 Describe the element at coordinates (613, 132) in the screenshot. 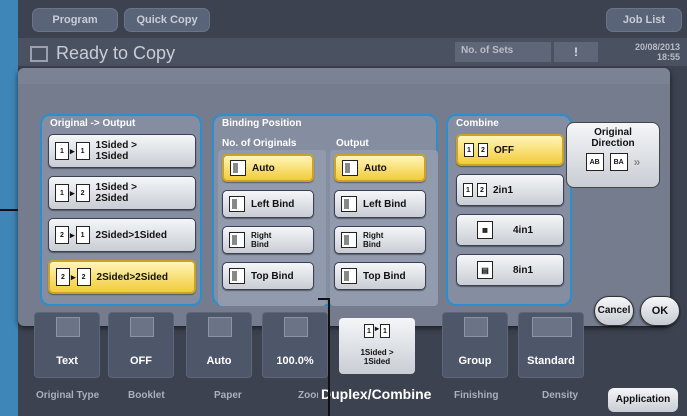

I see `direction-line1: Original` at that location.